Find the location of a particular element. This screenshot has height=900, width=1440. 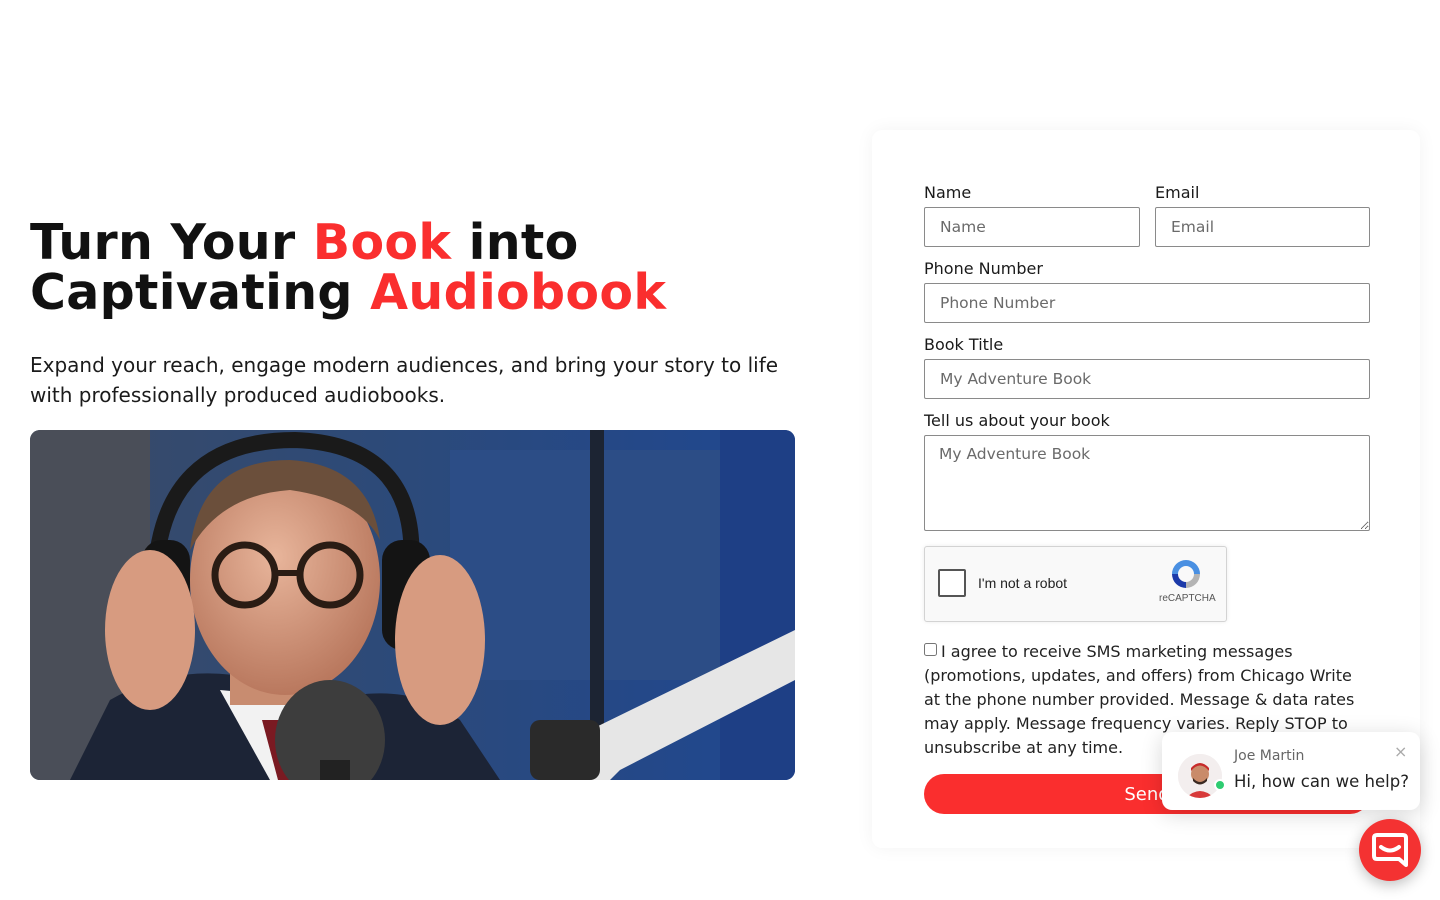

recaptcha-label: I'm not a robot is located at coordinates (1023, 583).